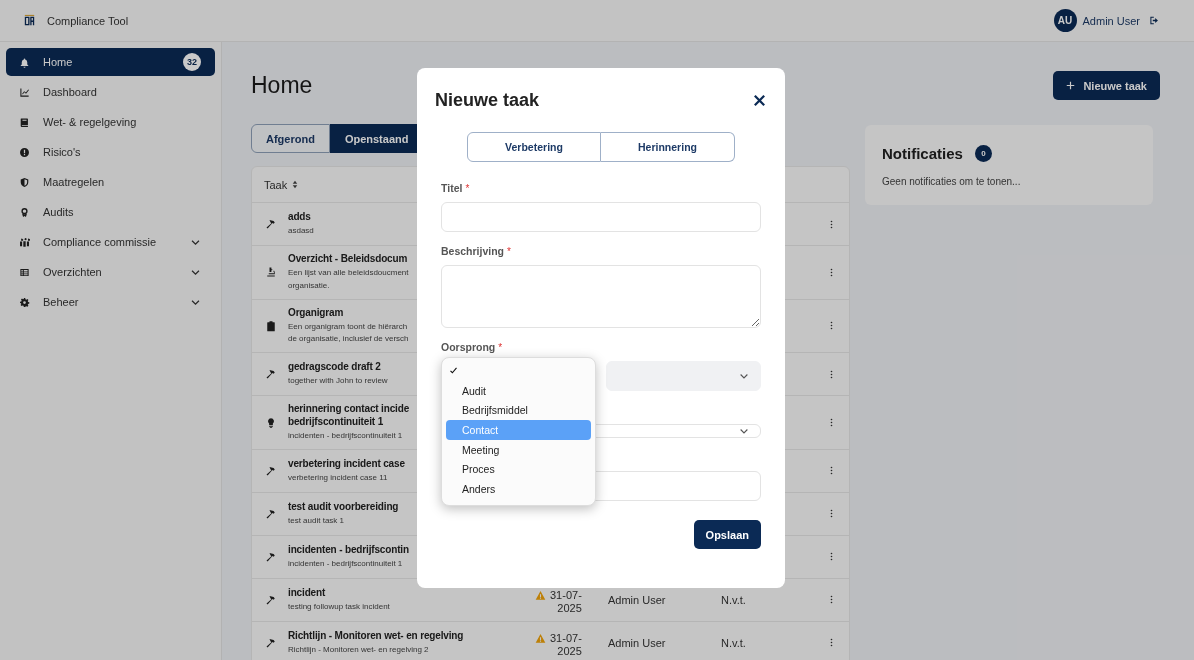  What do you see at coordinates (1106, 85) in the screenshot?
I see `new-task-button: Nieuwe taak` at bounding box center [1106, 85].